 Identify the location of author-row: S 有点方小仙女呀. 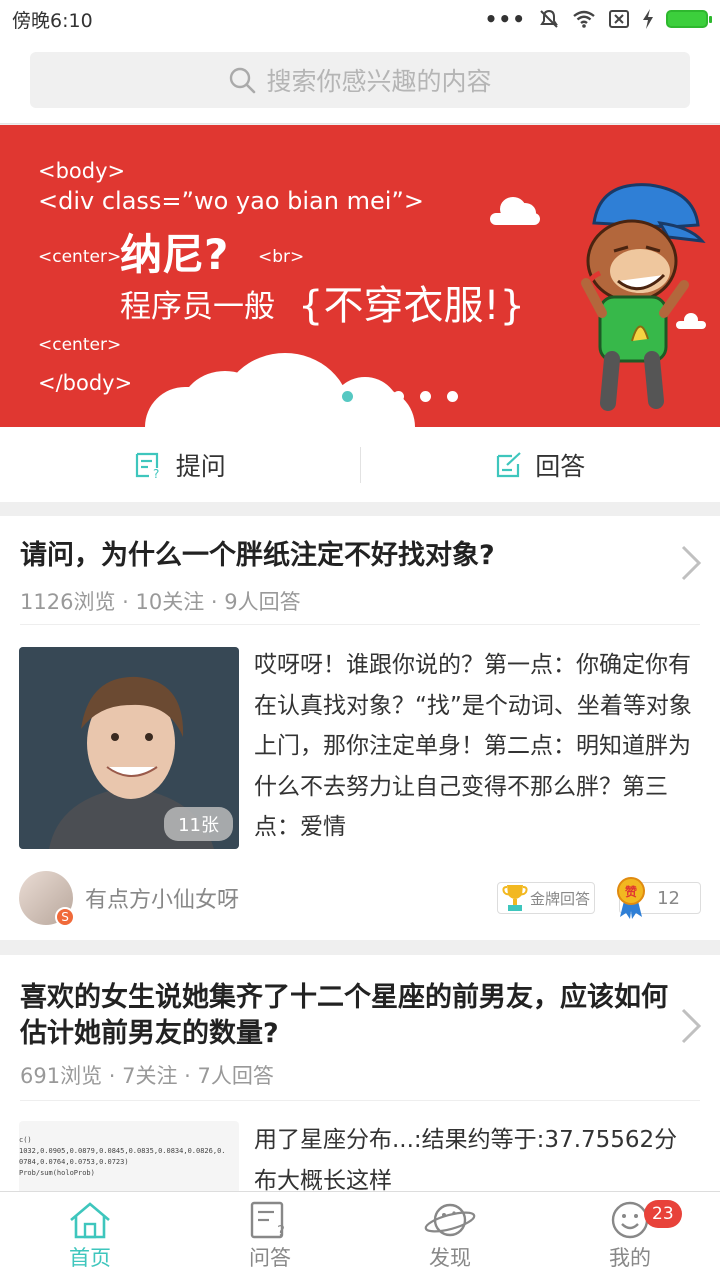
(129, 898).